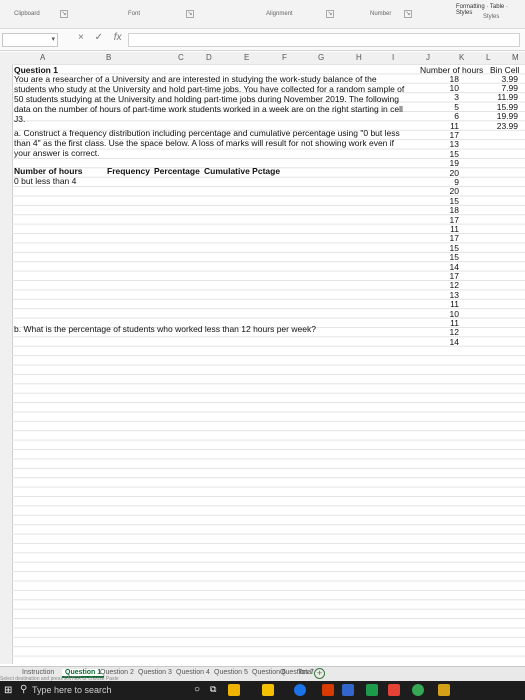  I want to click on font-launcher-icon: ↘, so click(190, 14).